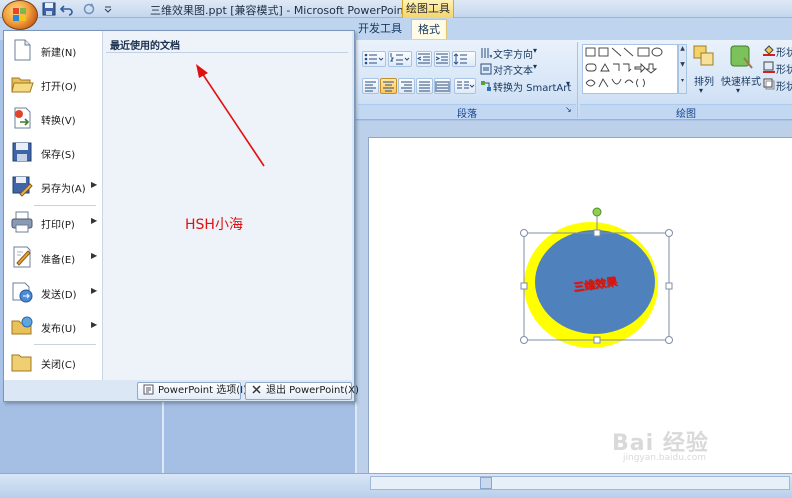 The image size is (792, 498). Describe the element at coordinates (54, 362) in the screenshot. I see `menu-item-close: 关闭(C)` at that location.